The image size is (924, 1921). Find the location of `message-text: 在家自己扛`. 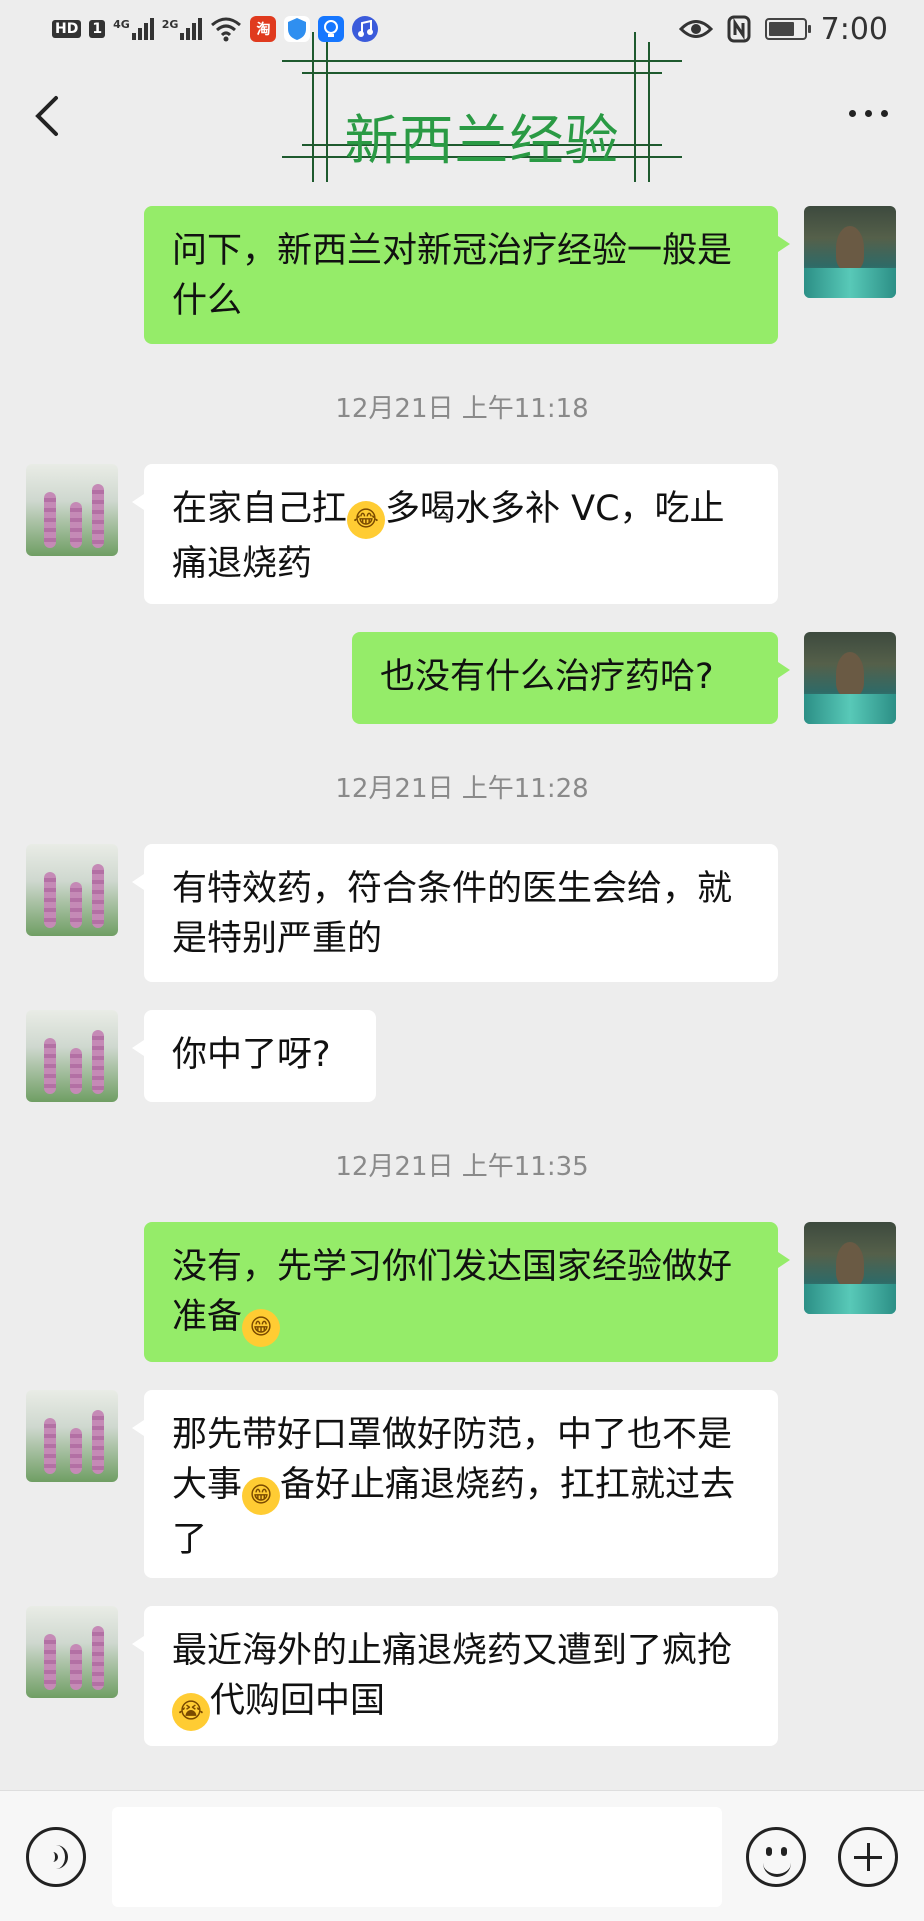

message-text: 在家自己扛 is located at coordinates (260, 509).